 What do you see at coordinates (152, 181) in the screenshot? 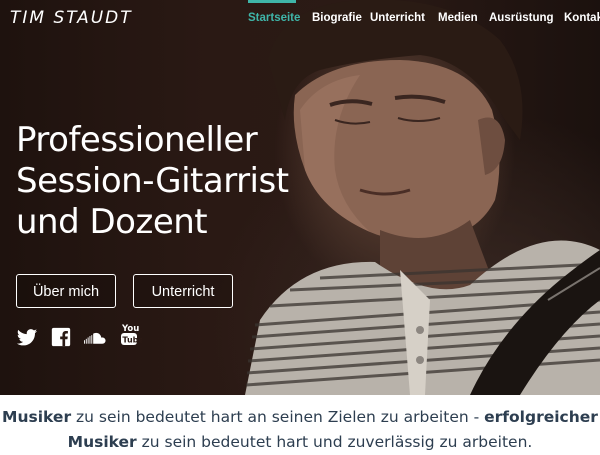
I see `headline-line: Session-Gitarrist` at bounding box center [152, 181].